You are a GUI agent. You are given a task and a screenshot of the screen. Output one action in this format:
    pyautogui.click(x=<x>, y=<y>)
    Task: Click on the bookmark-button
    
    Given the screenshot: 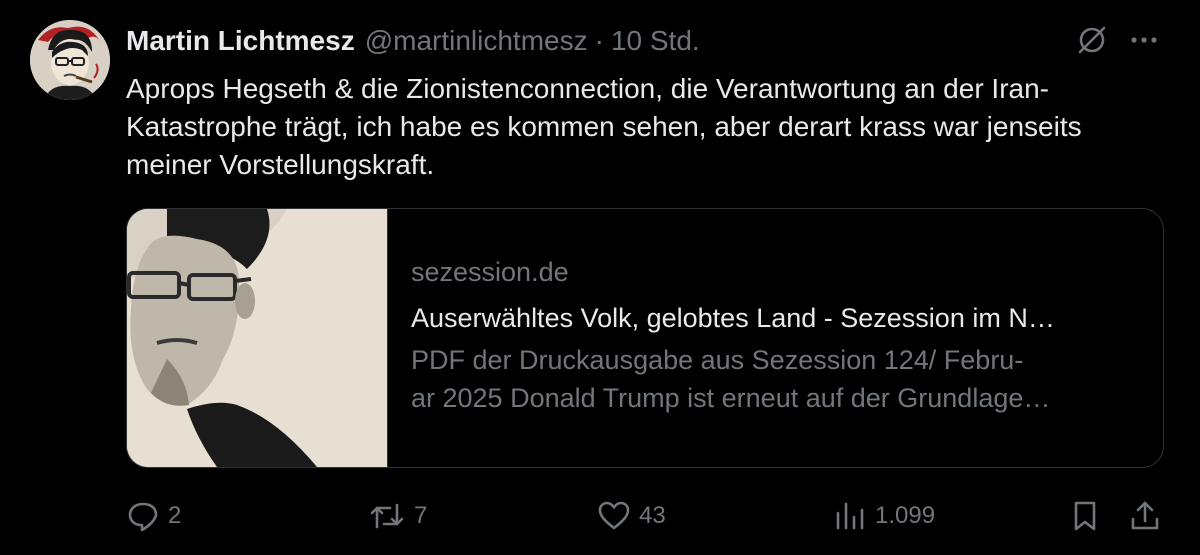 What is the action you would take?
    pyautogui.click(x=1085, y=516)
    